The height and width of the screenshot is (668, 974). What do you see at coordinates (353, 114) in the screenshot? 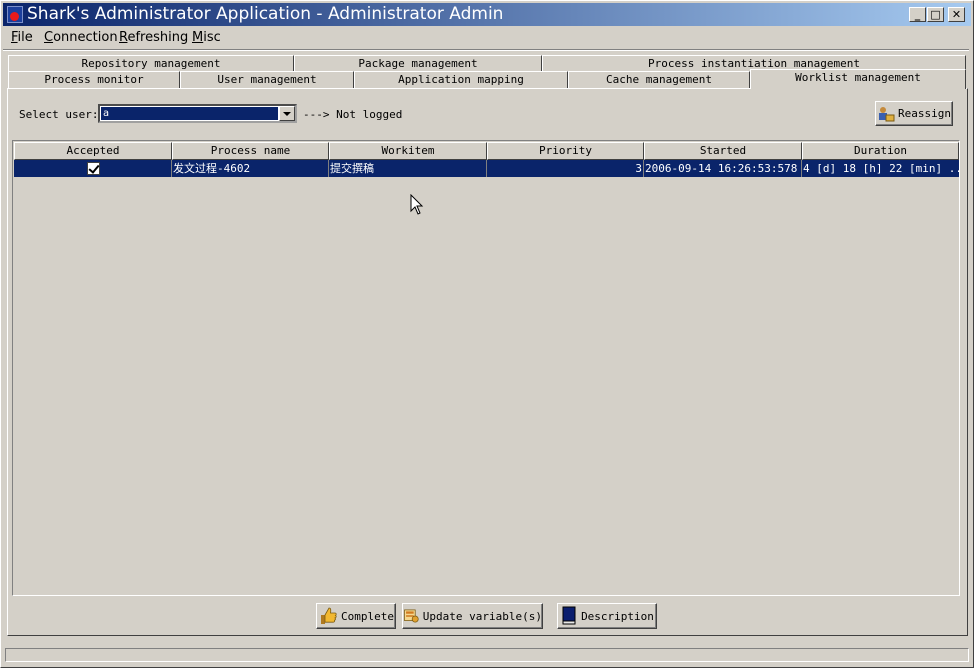
I see `login-status-text: ---> Not logged` at bounding box center [353, 114].